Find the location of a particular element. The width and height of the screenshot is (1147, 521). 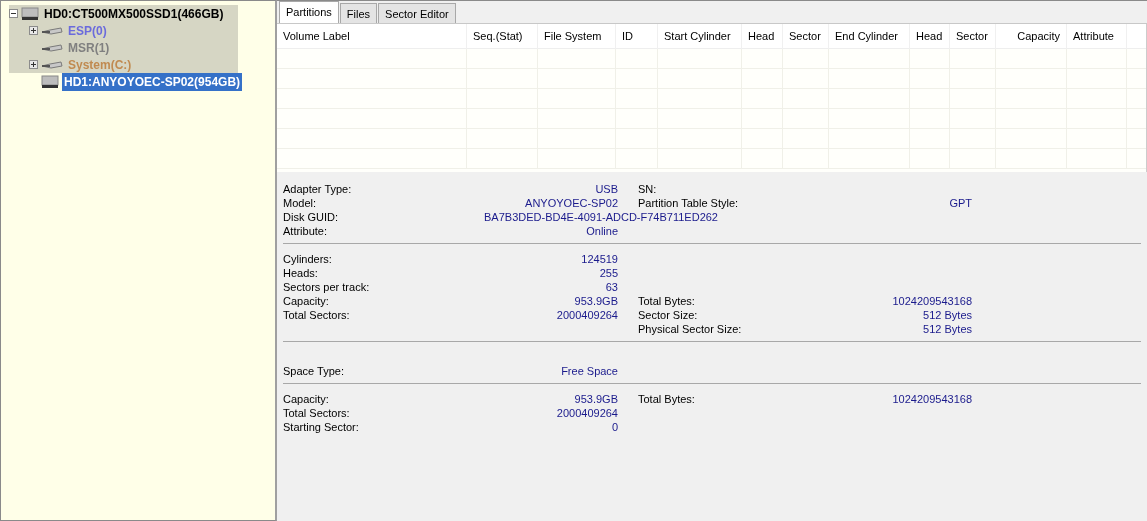

field-label: Partition Table Style: is located at coordinates (689, 203).